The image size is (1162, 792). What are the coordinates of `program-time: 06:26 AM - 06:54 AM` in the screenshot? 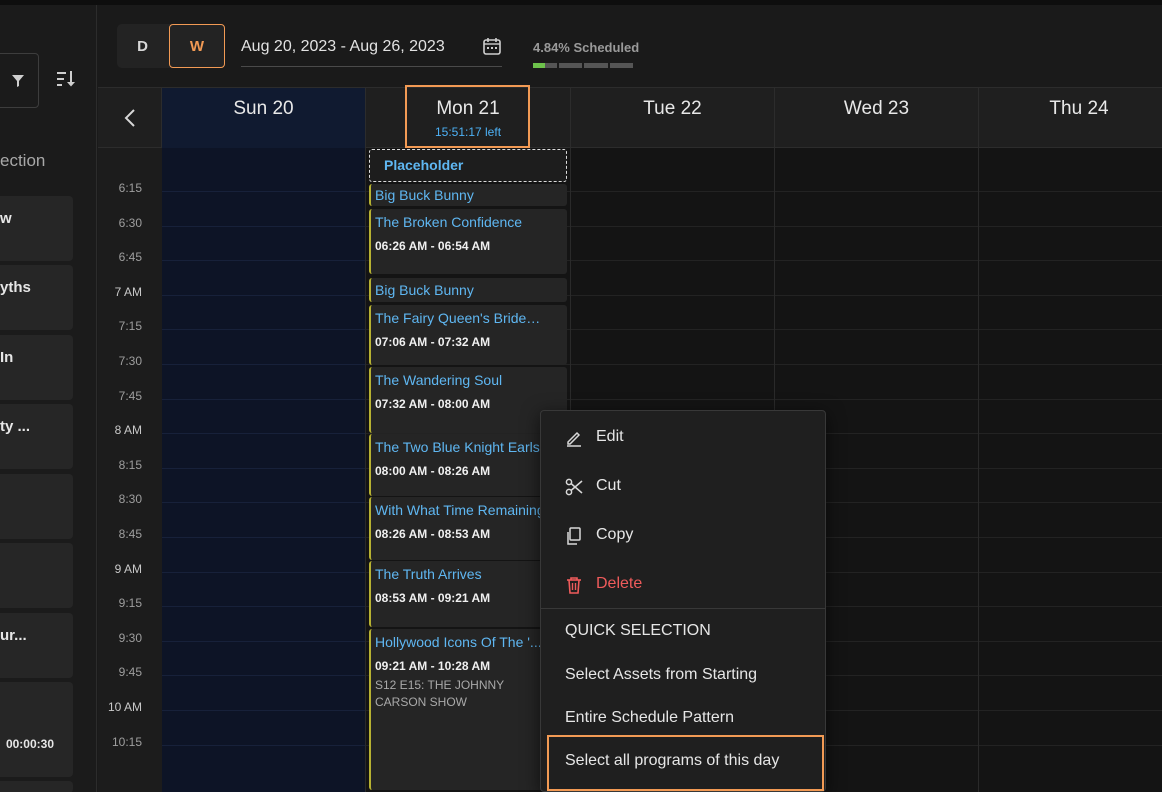 It's located at (433, 246).